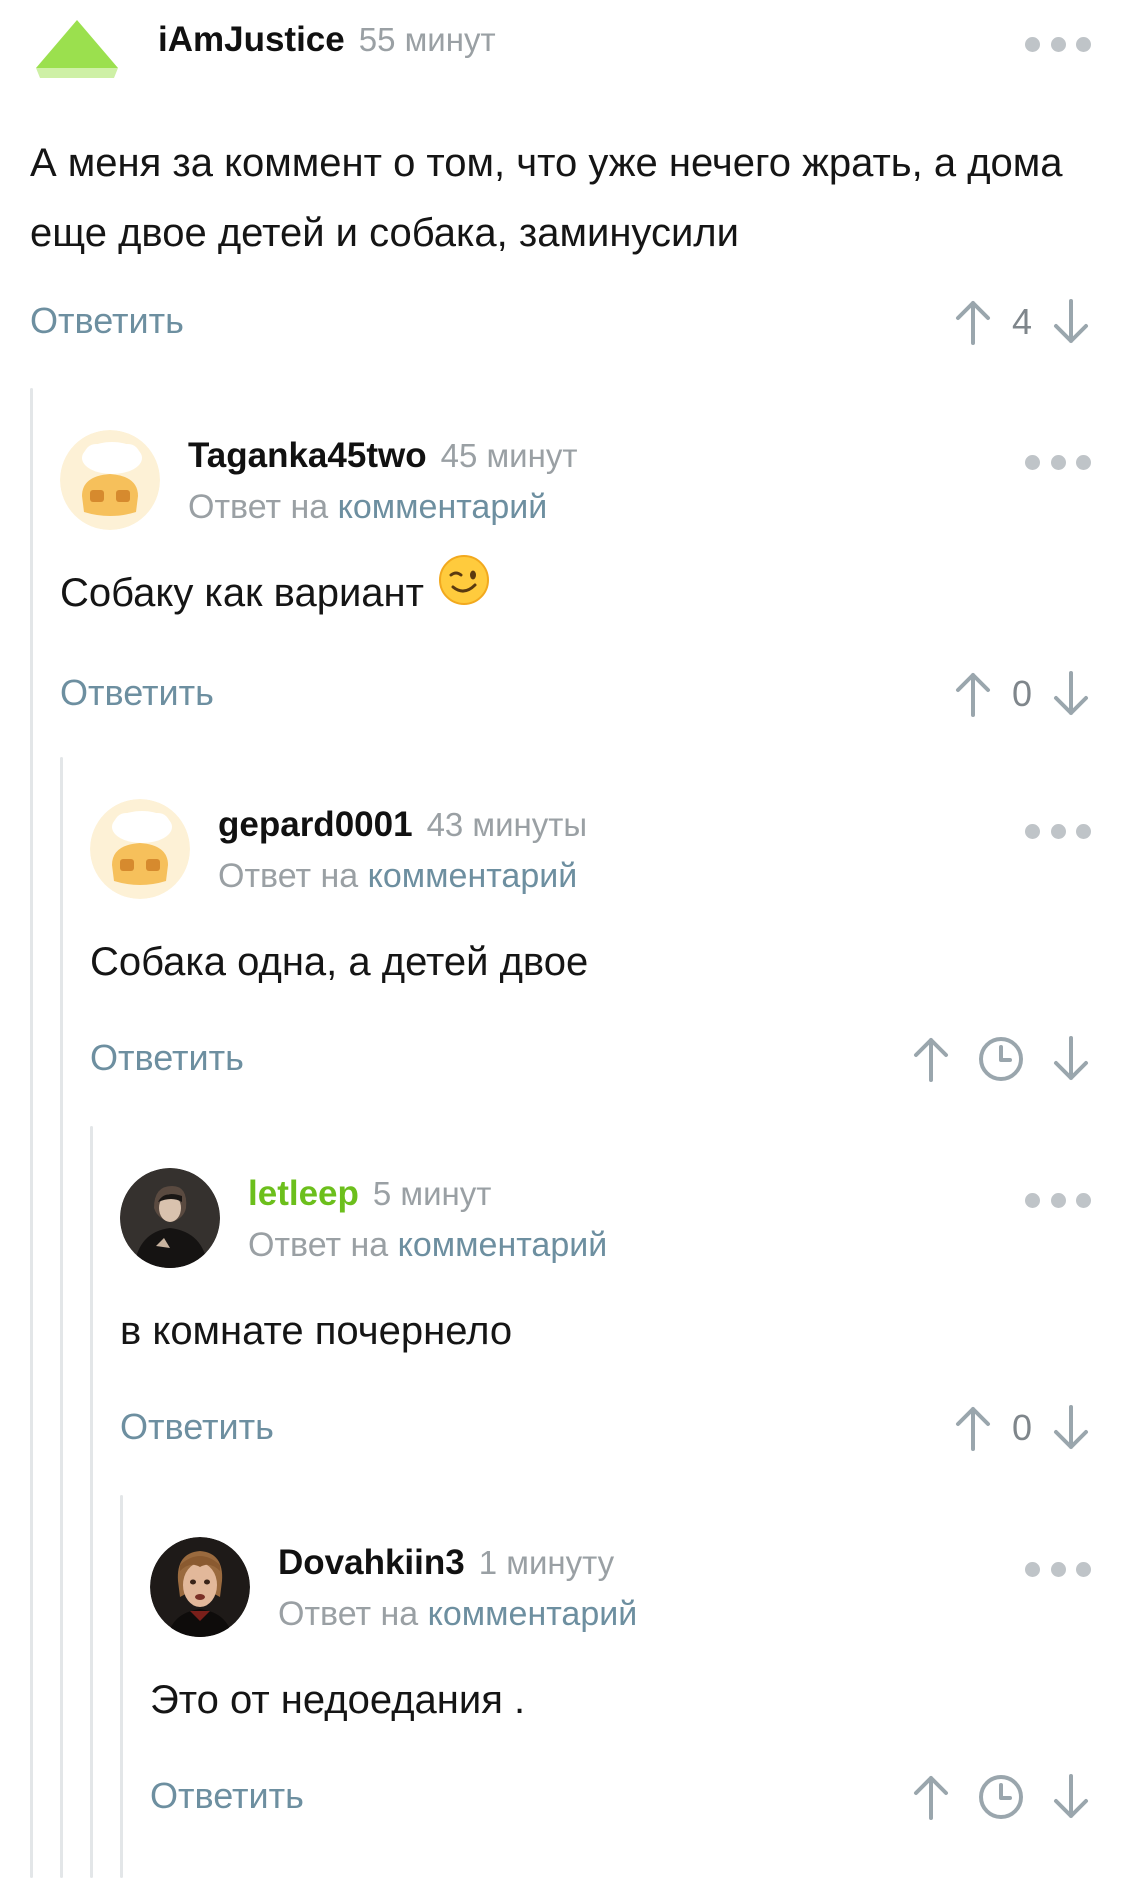 Image resolution: width=1125 pixels, height=1878 pixels. What do you see at coordinates (338, 1700) in the screenshot?
I see `comment-text: Это от недоедания .` at bounding box center [338, 1700].